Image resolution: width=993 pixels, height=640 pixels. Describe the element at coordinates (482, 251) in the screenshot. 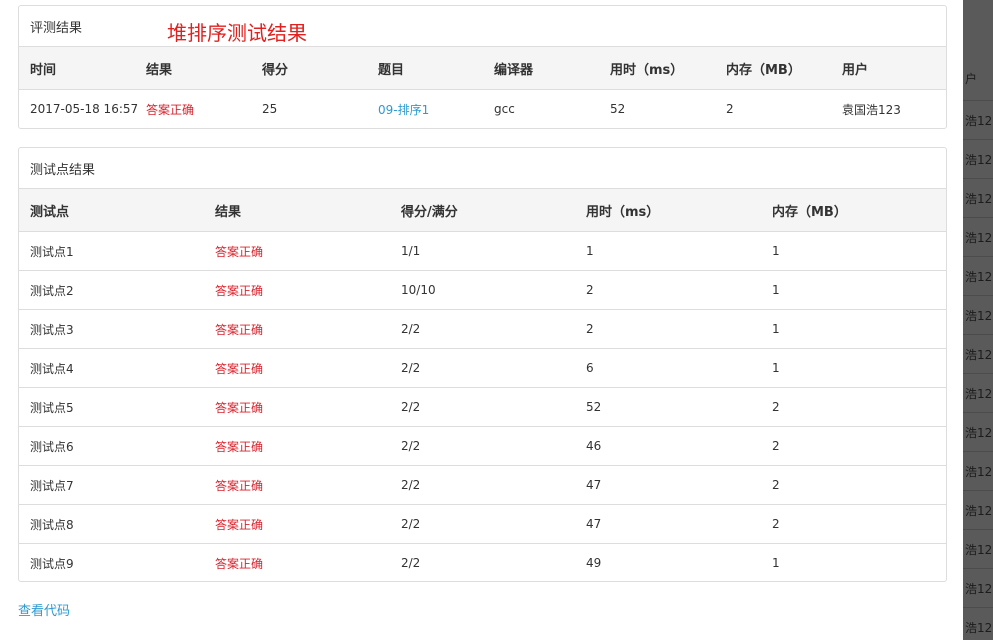

I see `table-row: 测试点1 答案正确 1/1 1 1` at that location.